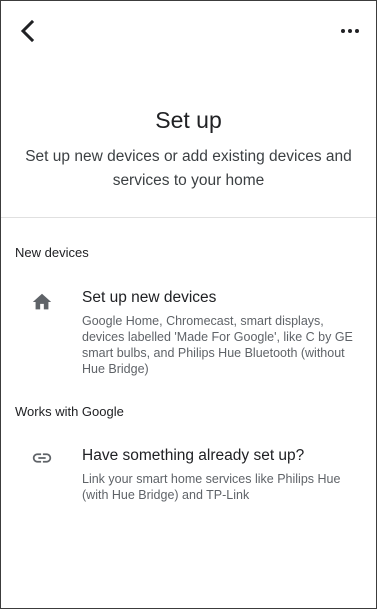 This screenshot has height=609, width=377. I want to click on link-icon, so click(42, 458).